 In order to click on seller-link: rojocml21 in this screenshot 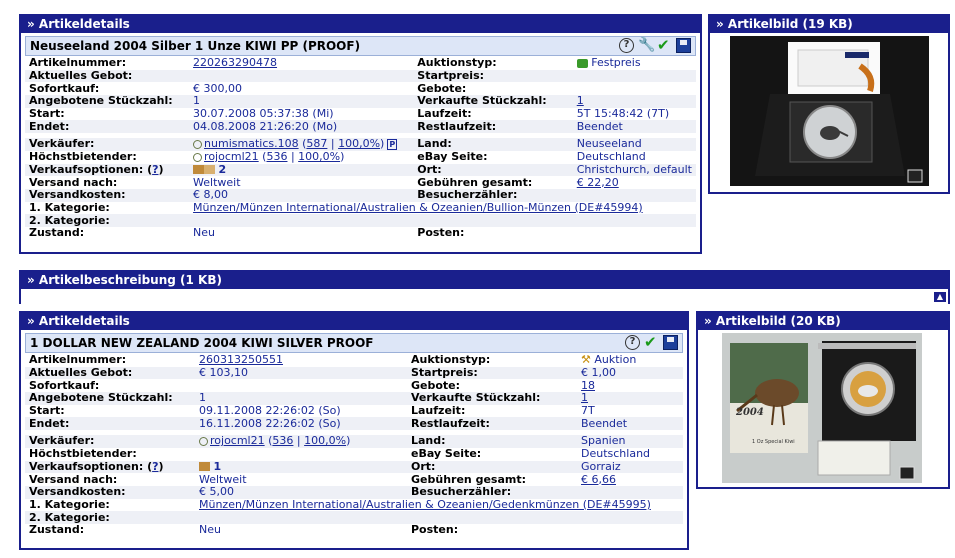, I will do `click(237, 440)`.